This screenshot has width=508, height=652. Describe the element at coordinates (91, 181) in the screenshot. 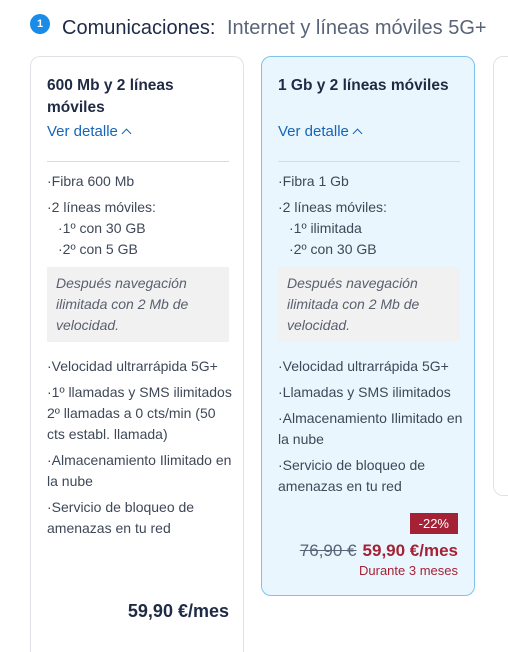

I see `feature-item: ·Fibra 600 Mb` at that location.